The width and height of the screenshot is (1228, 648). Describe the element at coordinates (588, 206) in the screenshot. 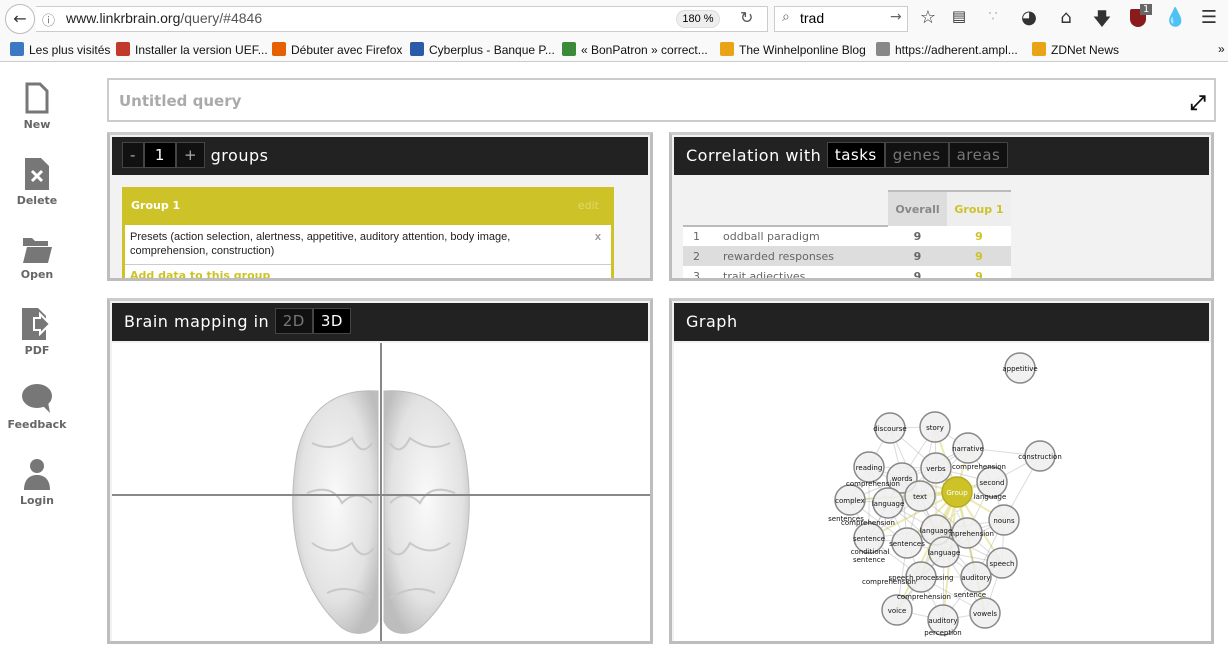

I see `edit-group-button: edit` at that location.